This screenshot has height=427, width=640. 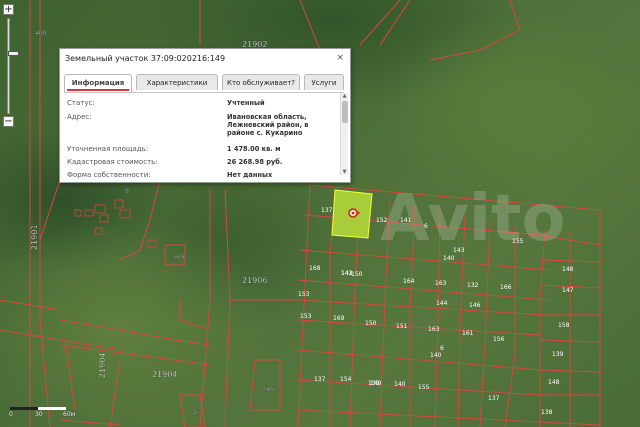 What do you see at coordinates (254, 280) in the screenshot?
I see `road-label: 21906` at bounding box center [254, 280].